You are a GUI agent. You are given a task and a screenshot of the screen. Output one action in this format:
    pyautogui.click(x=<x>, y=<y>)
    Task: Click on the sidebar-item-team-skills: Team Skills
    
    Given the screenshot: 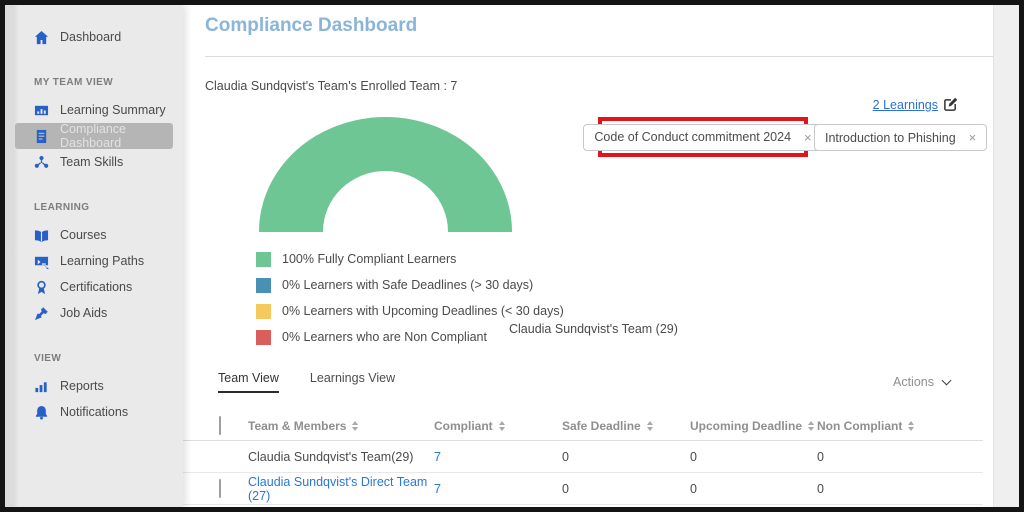 What is the action you would take?
    pyautogui.click(x=89, y=162)
    